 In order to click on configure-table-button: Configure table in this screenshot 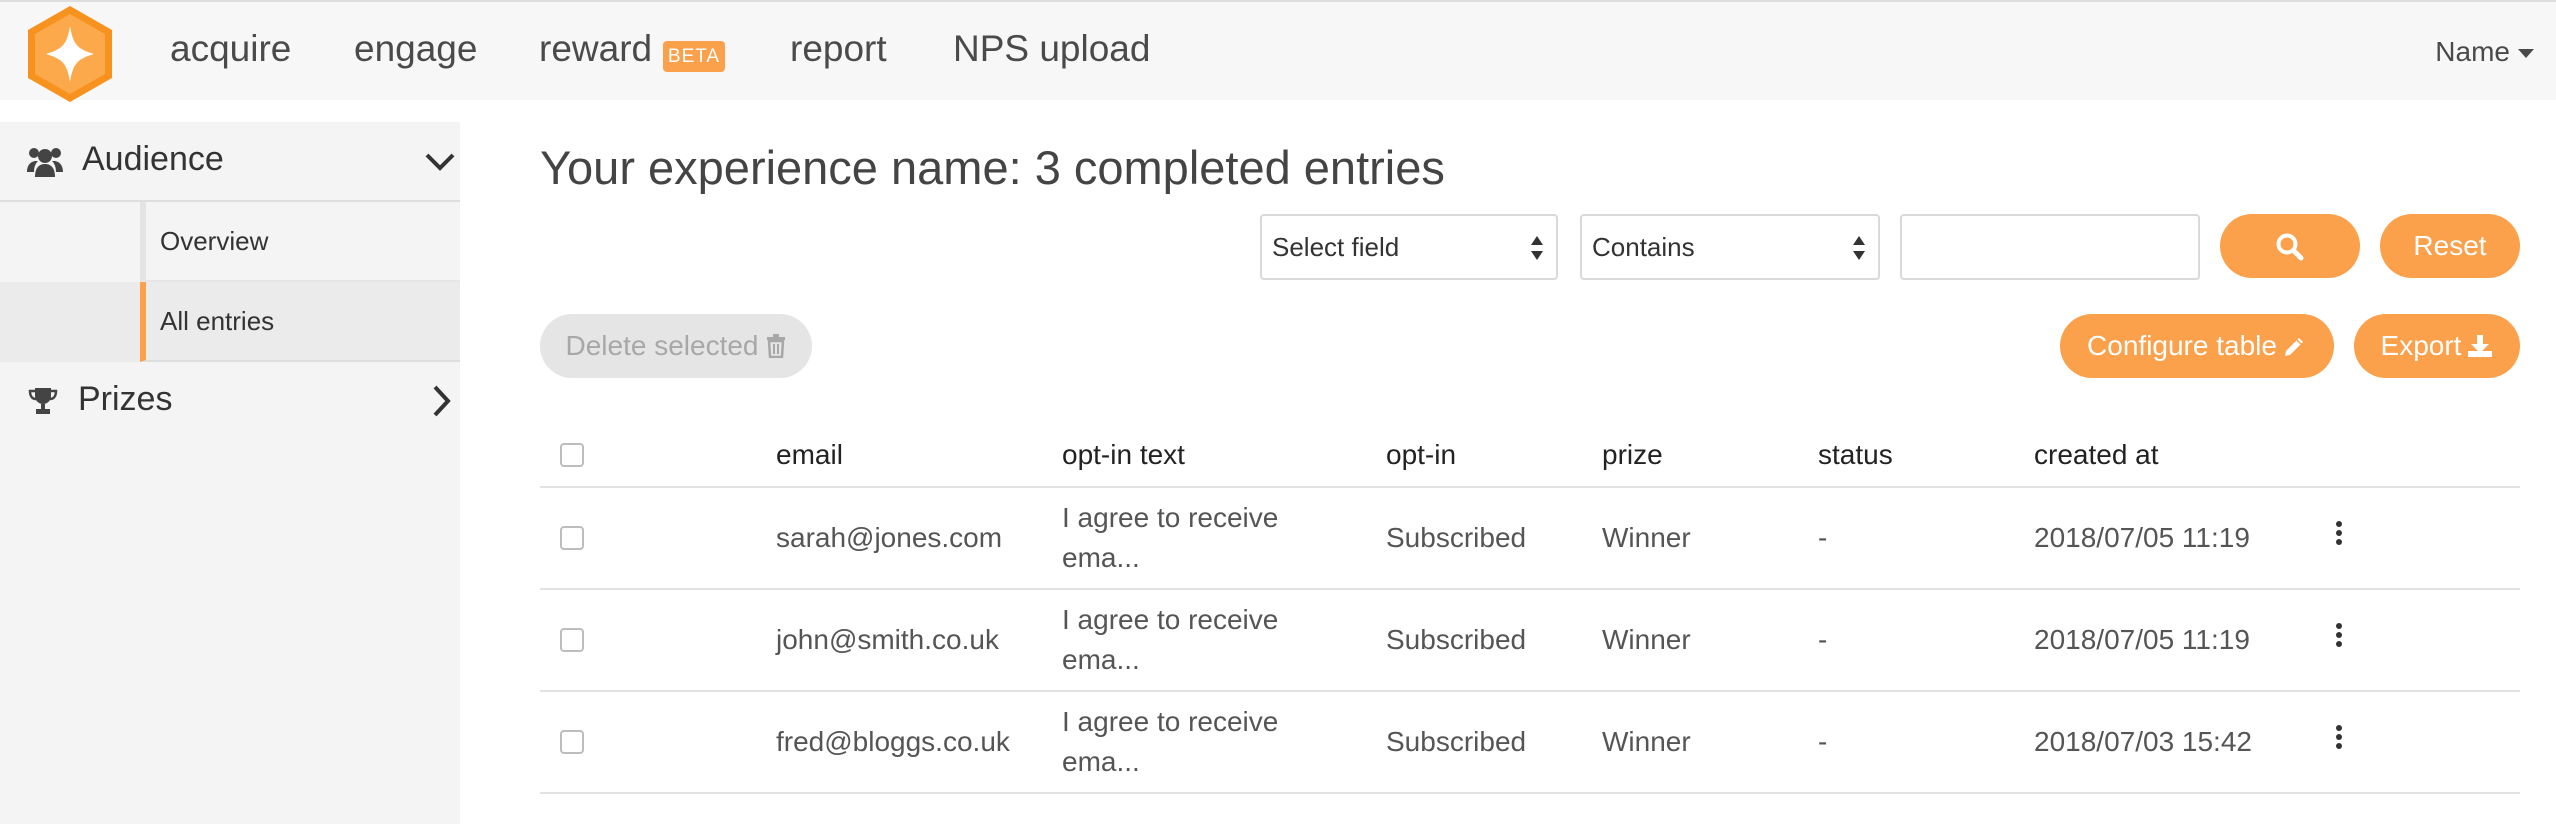, I will do `click(2197, 346)`.